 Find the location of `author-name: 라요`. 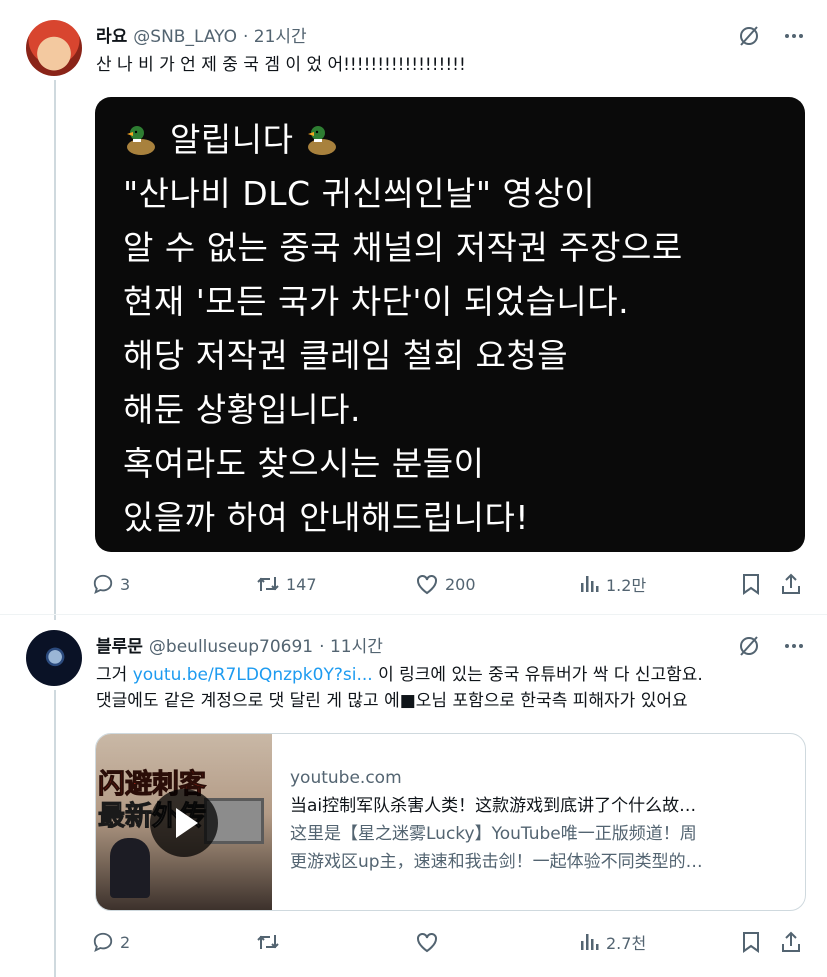

author-name: 라요 is located at coordinates (111, 34).